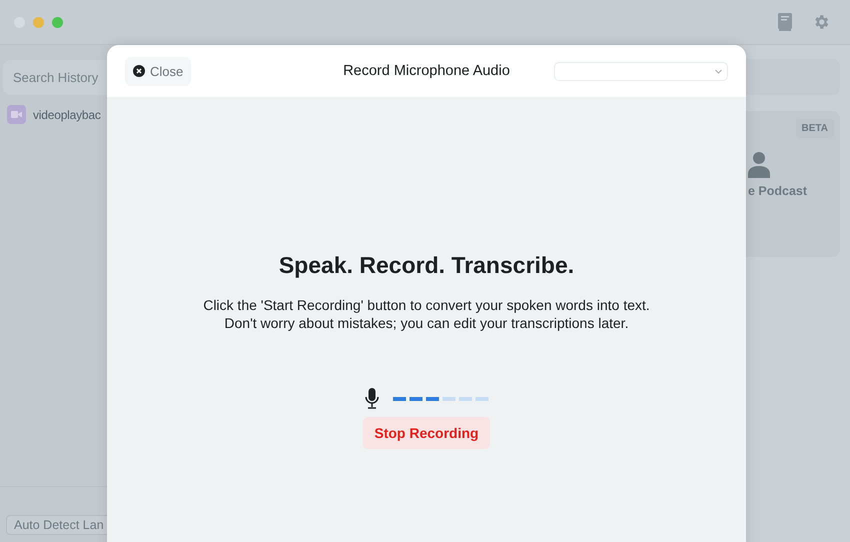 The height and width of the screenshot is (542, 850). What do you see at coordinates (371, 398) in the screenshot?
I see `microphone-icon` at bounding box center [371, 398].